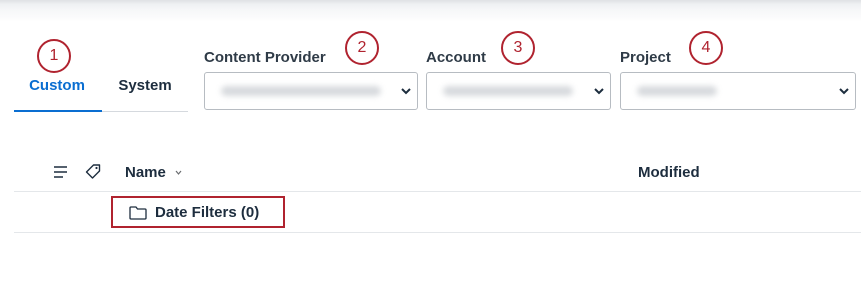  I want to click on tag-icon, so click(93, 172).